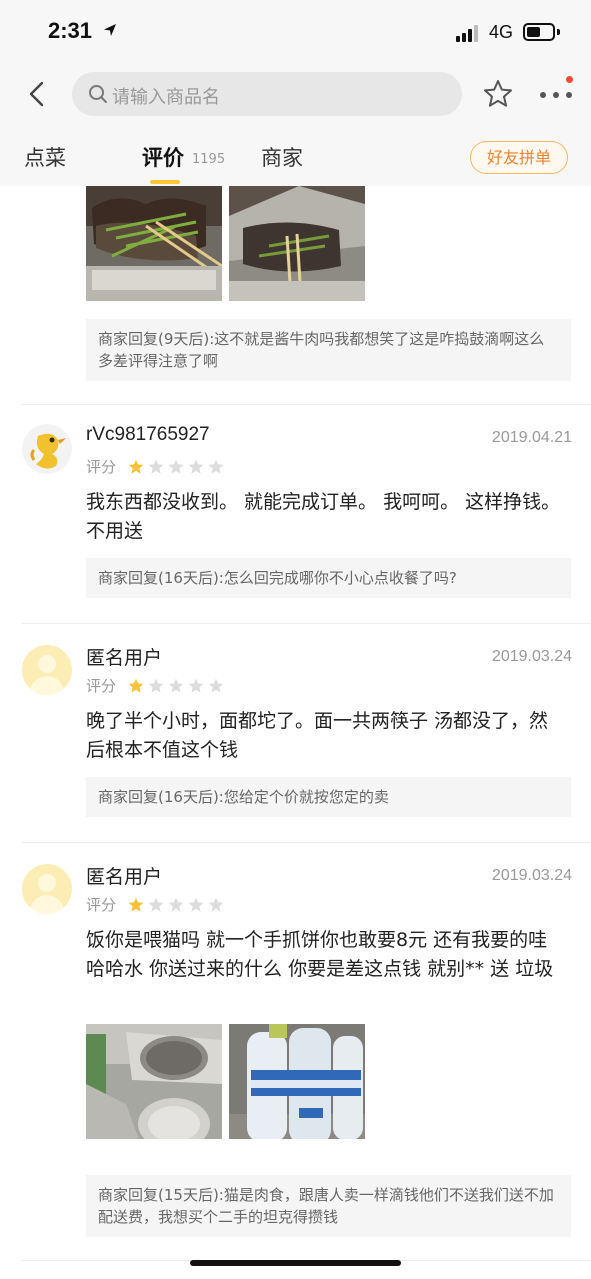 The image size is (591, 1279). I want to click on review-count: 1195, so click(209, 159).